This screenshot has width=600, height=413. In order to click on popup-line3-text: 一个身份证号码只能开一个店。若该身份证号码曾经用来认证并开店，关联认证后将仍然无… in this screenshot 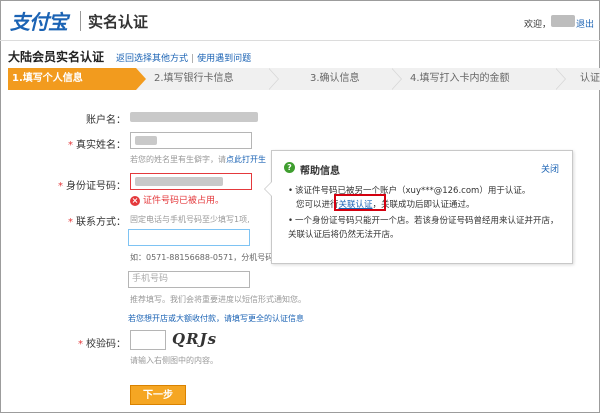, I will do `click(423, 228)`.